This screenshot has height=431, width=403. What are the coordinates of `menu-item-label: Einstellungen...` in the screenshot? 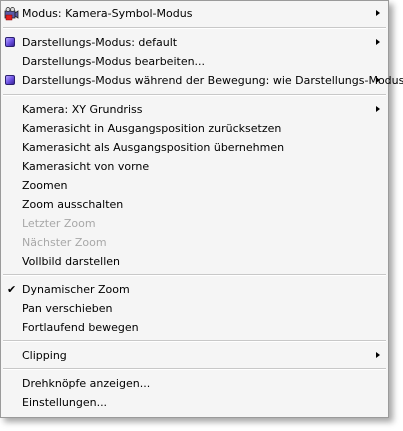 It's located at (65, 402).